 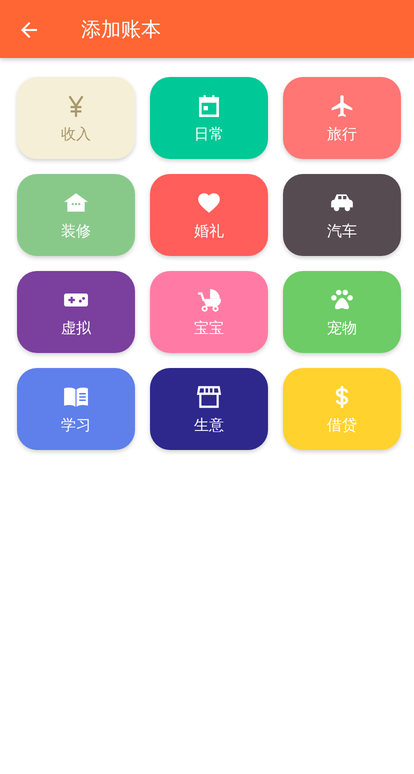 I want to click on account-book-tile: 学习, so click(x=76, y=409).